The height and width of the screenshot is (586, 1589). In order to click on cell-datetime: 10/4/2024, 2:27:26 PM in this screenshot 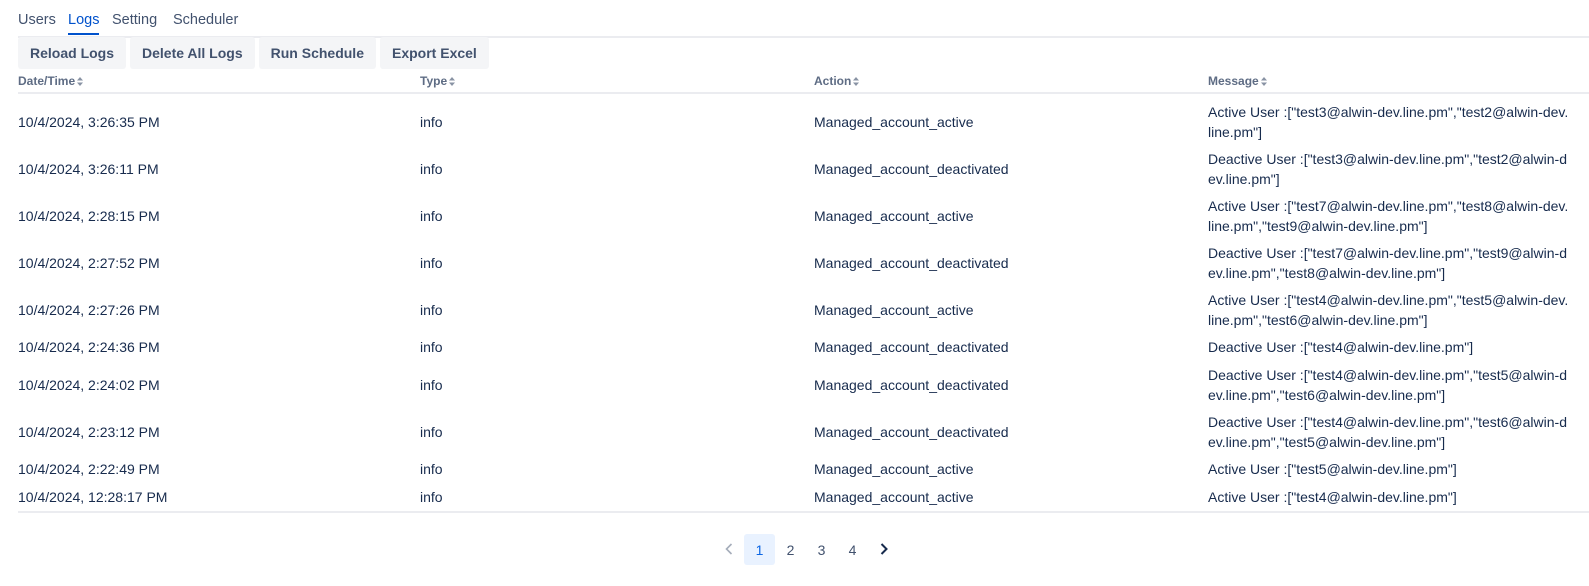, I will do `click(89, 309)`.